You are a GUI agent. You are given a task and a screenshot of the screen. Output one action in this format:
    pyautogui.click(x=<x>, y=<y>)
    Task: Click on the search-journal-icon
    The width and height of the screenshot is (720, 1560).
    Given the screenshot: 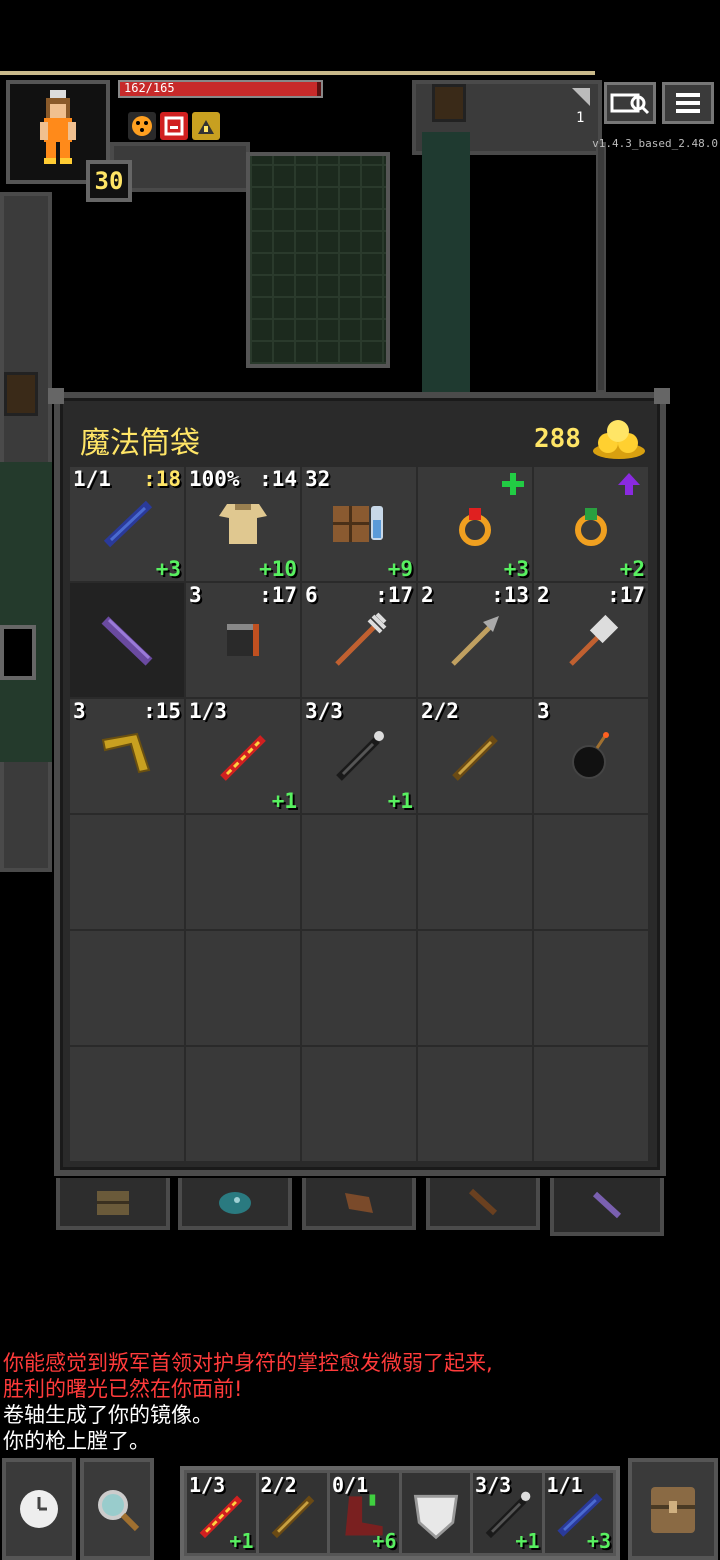 What is the action you would take?
    pyautogui.click(x=630, y=104)
    